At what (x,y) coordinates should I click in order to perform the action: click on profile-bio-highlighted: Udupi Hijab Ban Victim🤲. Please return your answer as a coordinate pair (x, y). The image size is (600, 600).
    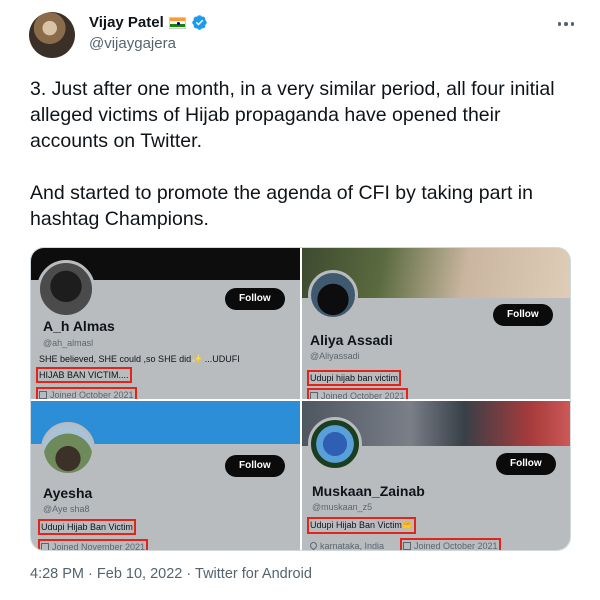
    Looking at the image, I should click on (361, 525).